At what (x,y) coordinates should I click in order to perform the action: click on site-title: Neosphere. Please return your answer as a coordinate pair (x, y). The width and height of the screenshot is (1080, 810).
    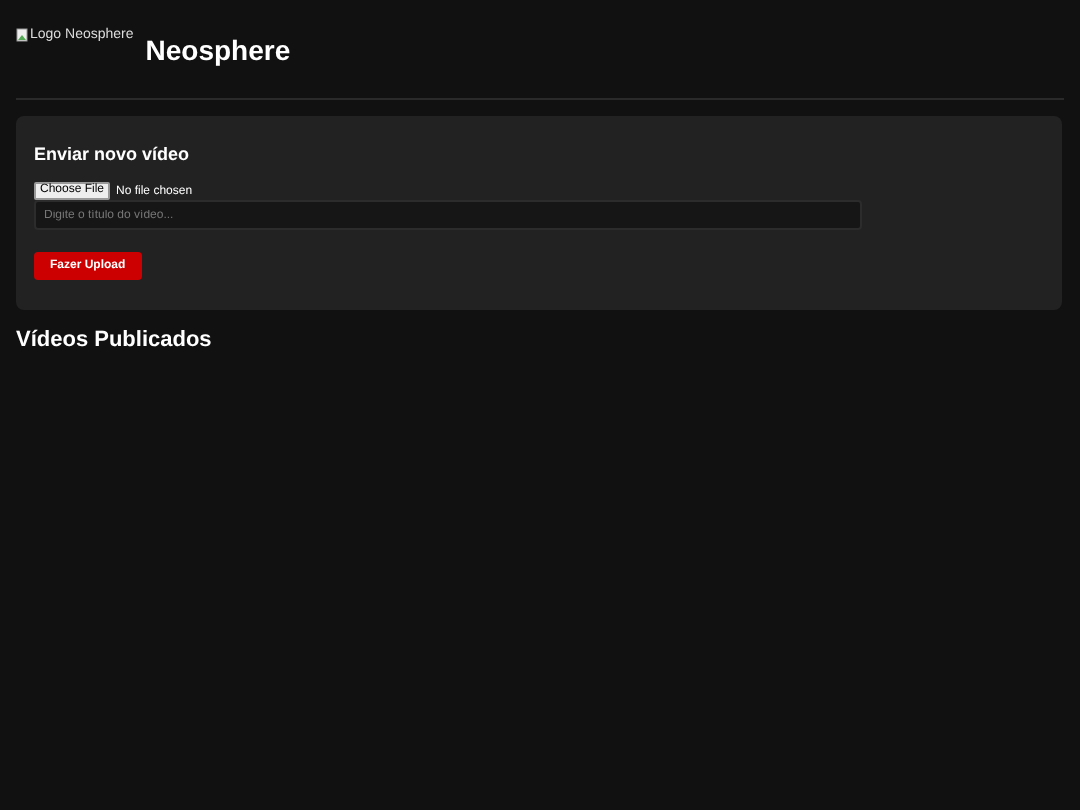
    Looking at the image, I should click on (218, 50).